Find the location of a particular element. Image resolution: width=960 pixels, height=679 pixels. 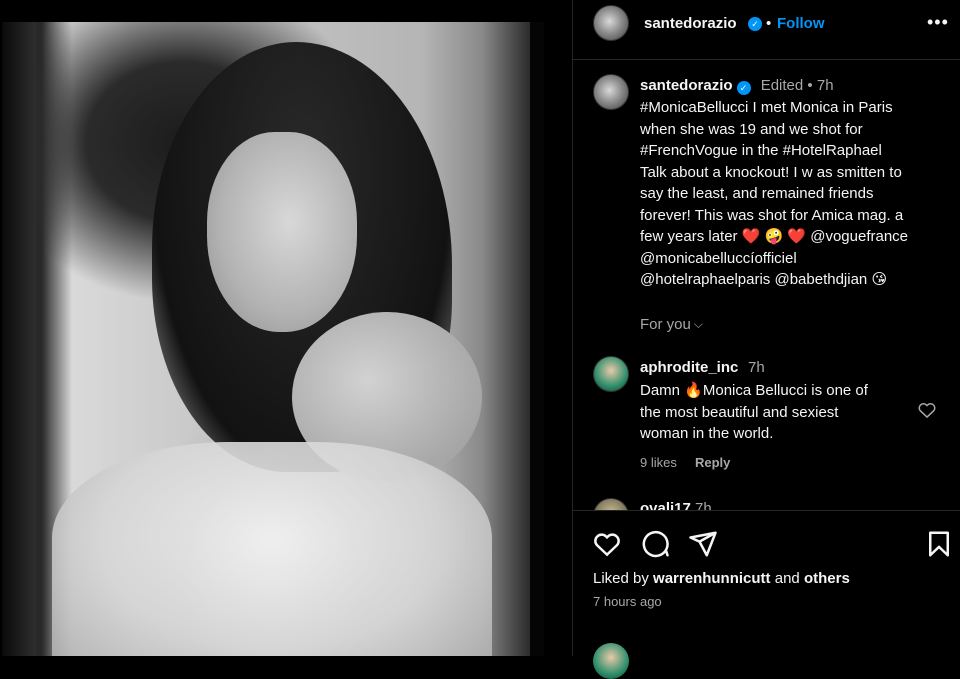

chevron-down-icon: ⌵ is located at coordinates (698, 324).